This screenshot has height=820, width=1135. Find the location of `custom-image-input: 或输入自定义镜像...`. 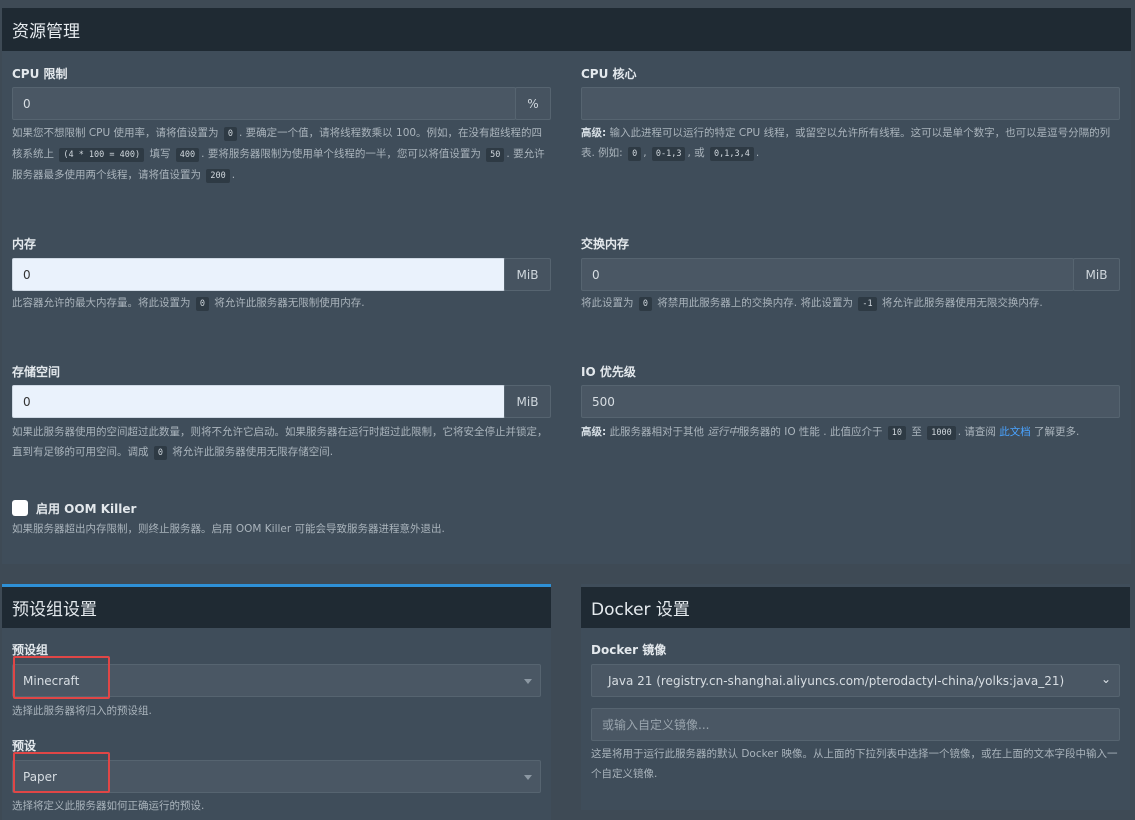

custom-image-input: 或输入自定义镜像... is located at coordinates (855, 724).